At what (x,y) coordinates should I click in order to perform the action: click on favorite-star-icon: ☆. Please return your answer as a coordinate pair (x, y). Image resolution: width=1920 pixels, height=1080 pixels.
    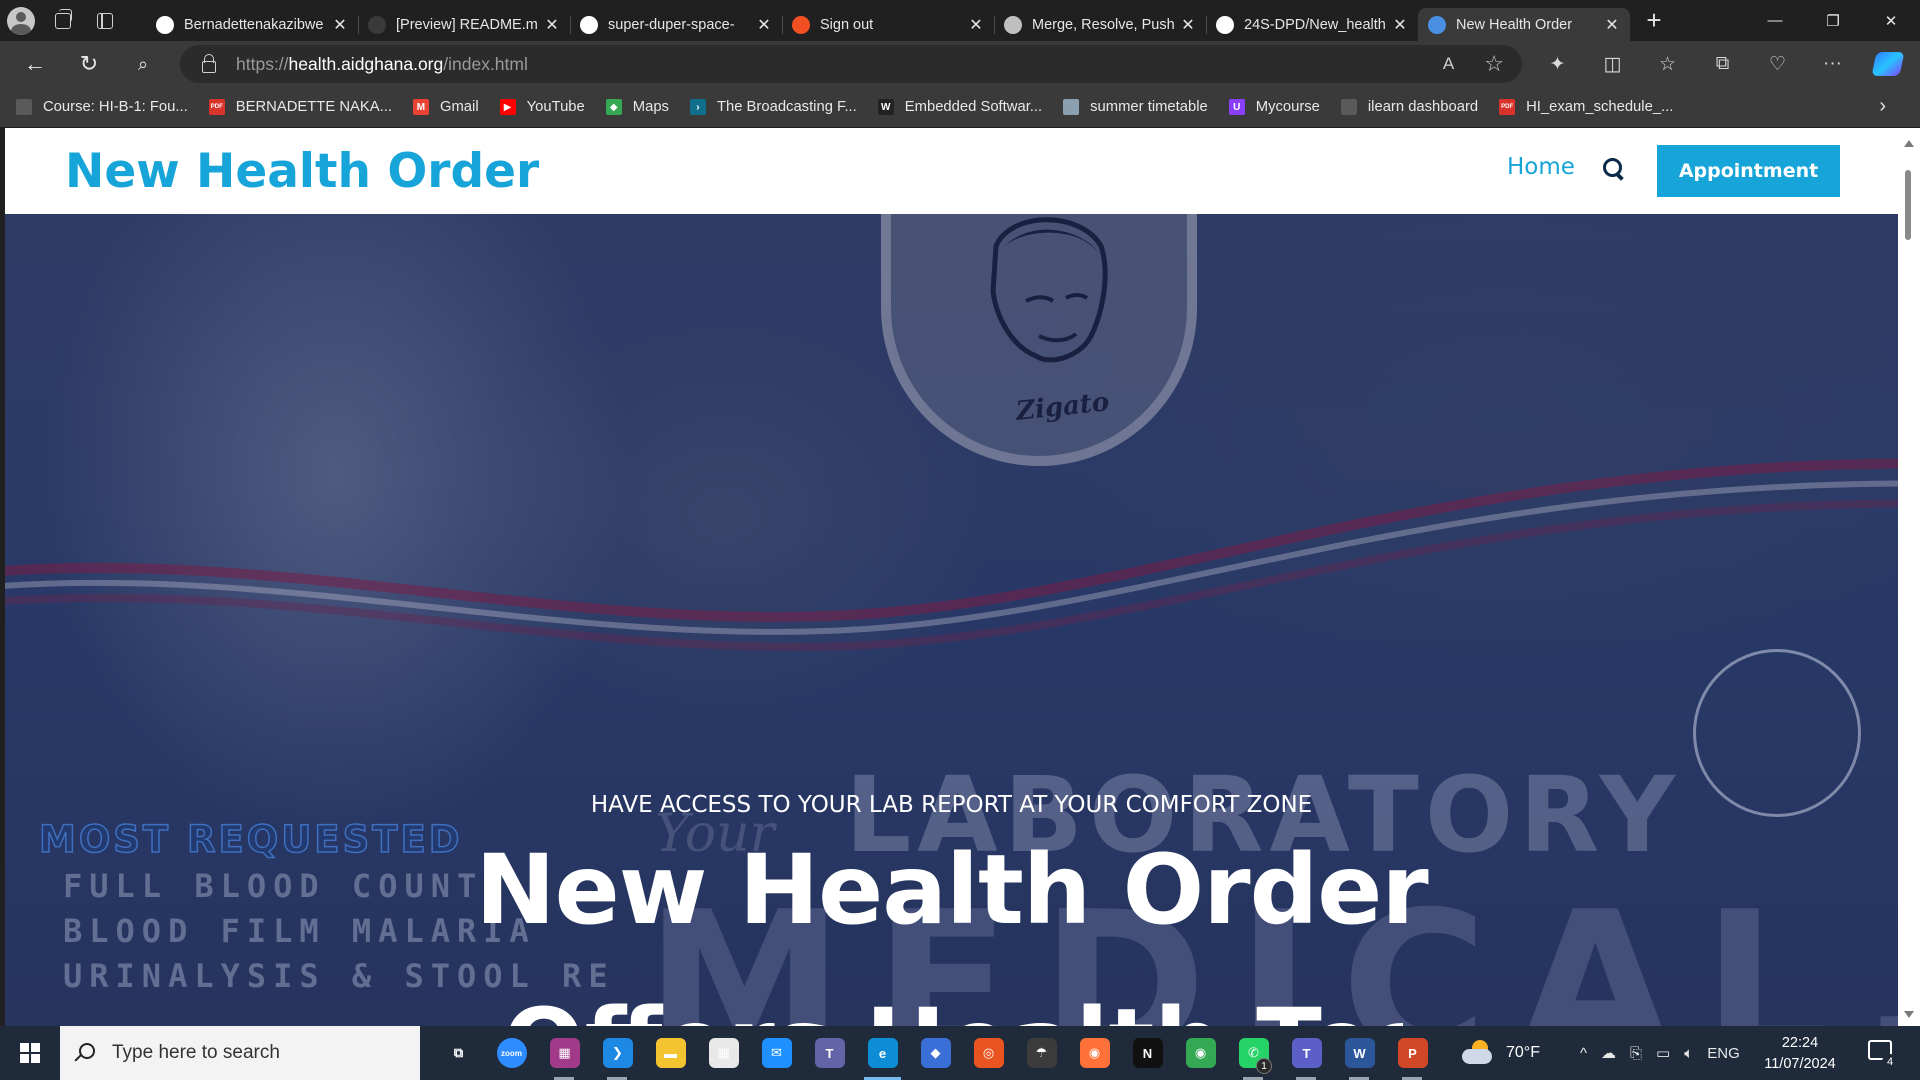
    Looking at the image, I should click on (1494, 64).